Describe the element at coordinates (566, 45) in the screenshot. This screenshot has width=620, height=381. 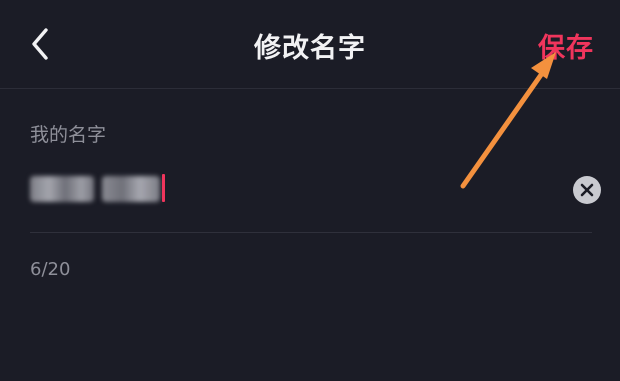
I see `save-button: 保存` at that location.